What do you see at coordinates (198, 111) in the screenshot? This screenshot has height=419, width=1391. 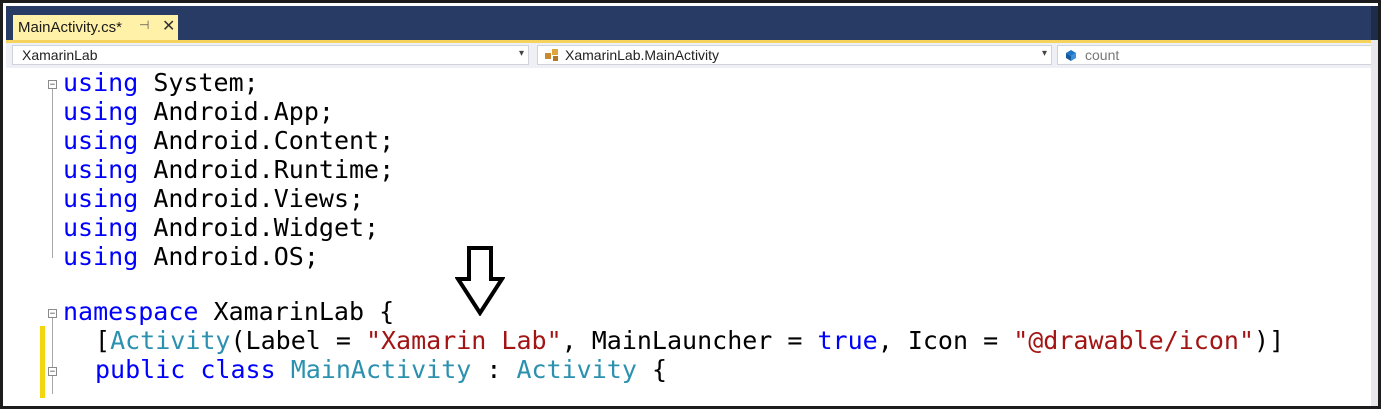 I see `code-line: using Android.App;` at bounding box center [198, 111].